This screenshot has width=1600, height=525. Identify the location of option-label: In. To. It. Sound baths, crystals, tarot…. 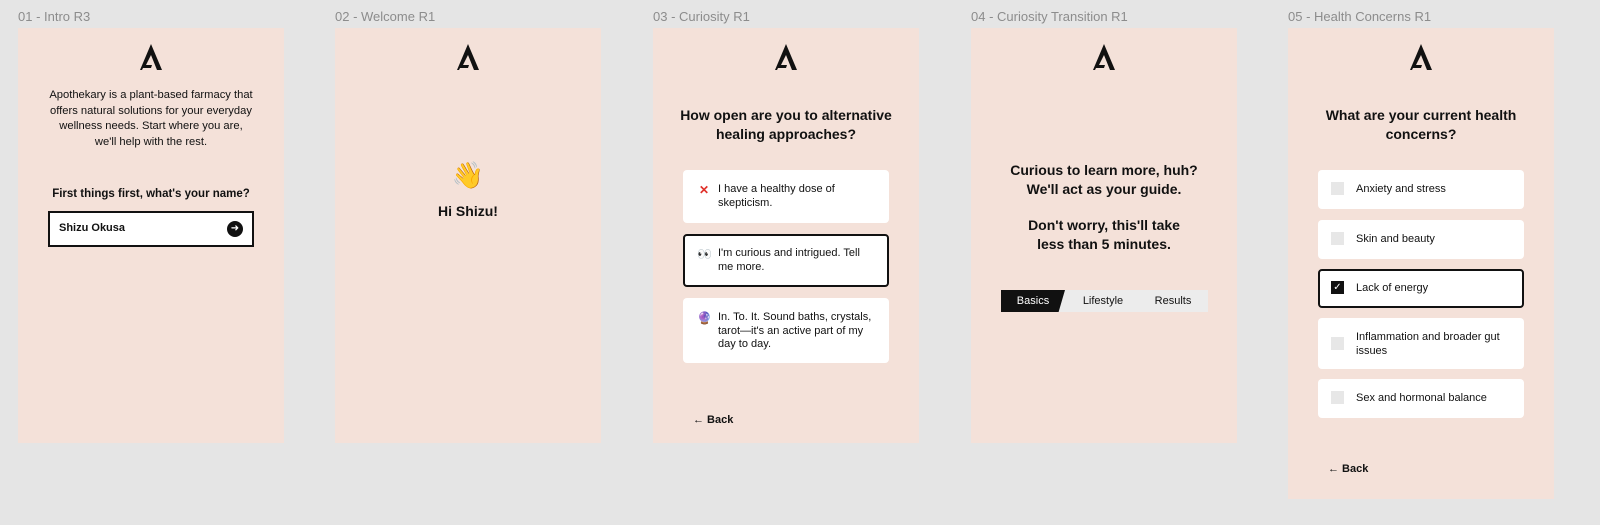
(795, 330).